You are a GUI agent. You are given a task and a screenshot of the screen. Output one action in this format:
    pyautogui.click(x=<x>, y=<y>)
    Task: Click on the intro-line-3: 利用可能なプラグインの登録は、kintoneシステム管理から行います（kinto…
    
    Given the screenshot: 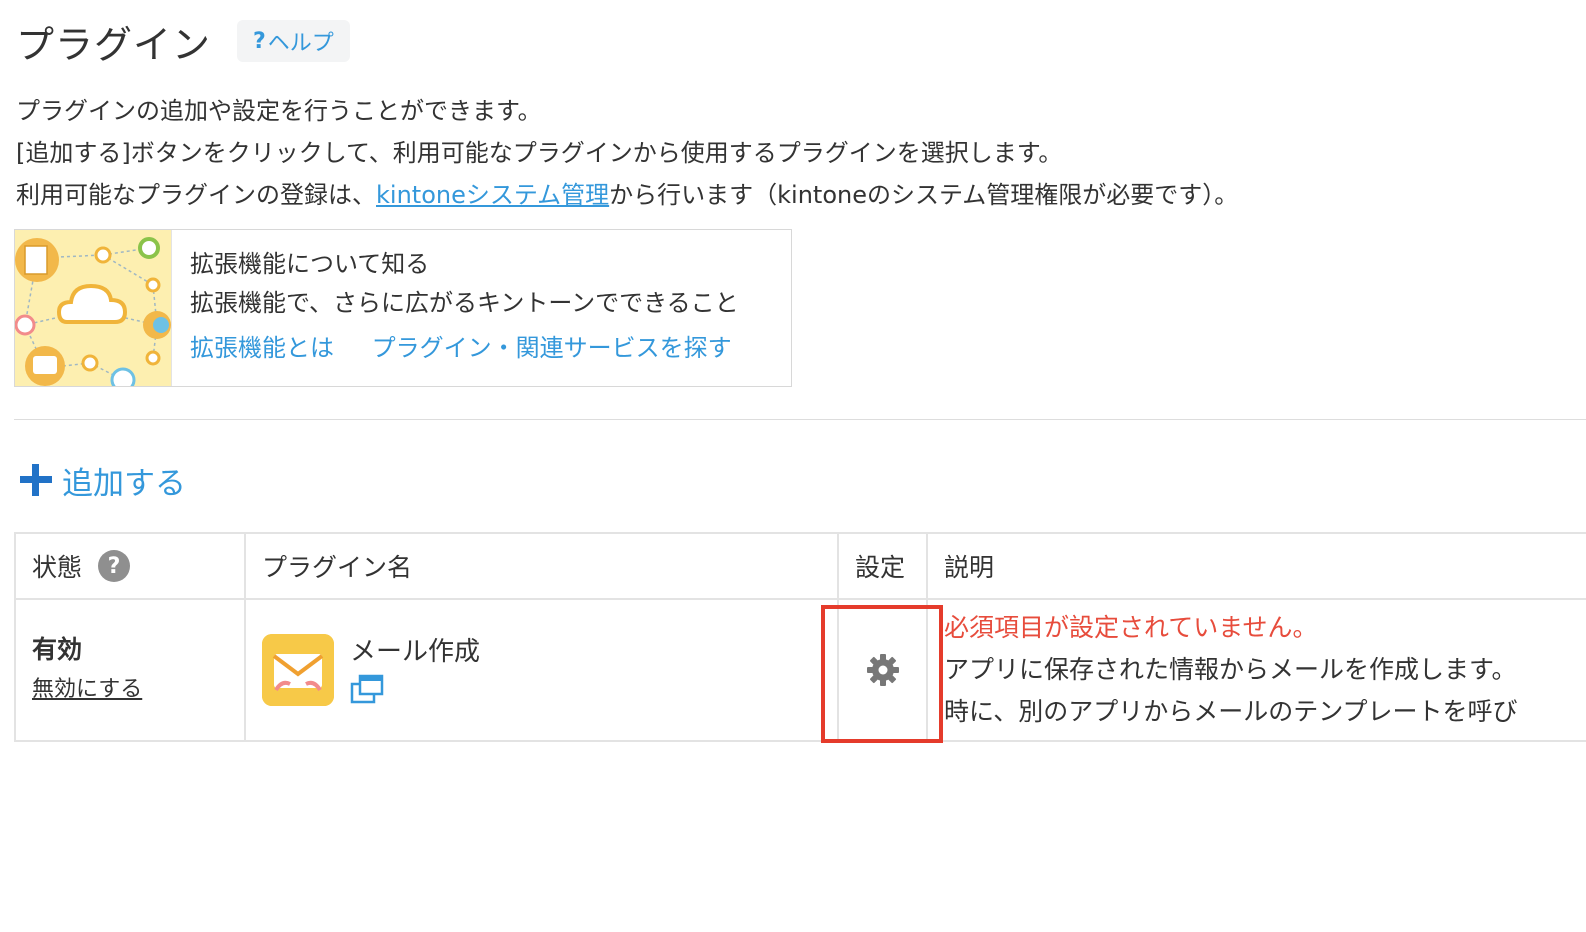 What is the action you would take?
    pyautogui.click(x=627, y=195)
    